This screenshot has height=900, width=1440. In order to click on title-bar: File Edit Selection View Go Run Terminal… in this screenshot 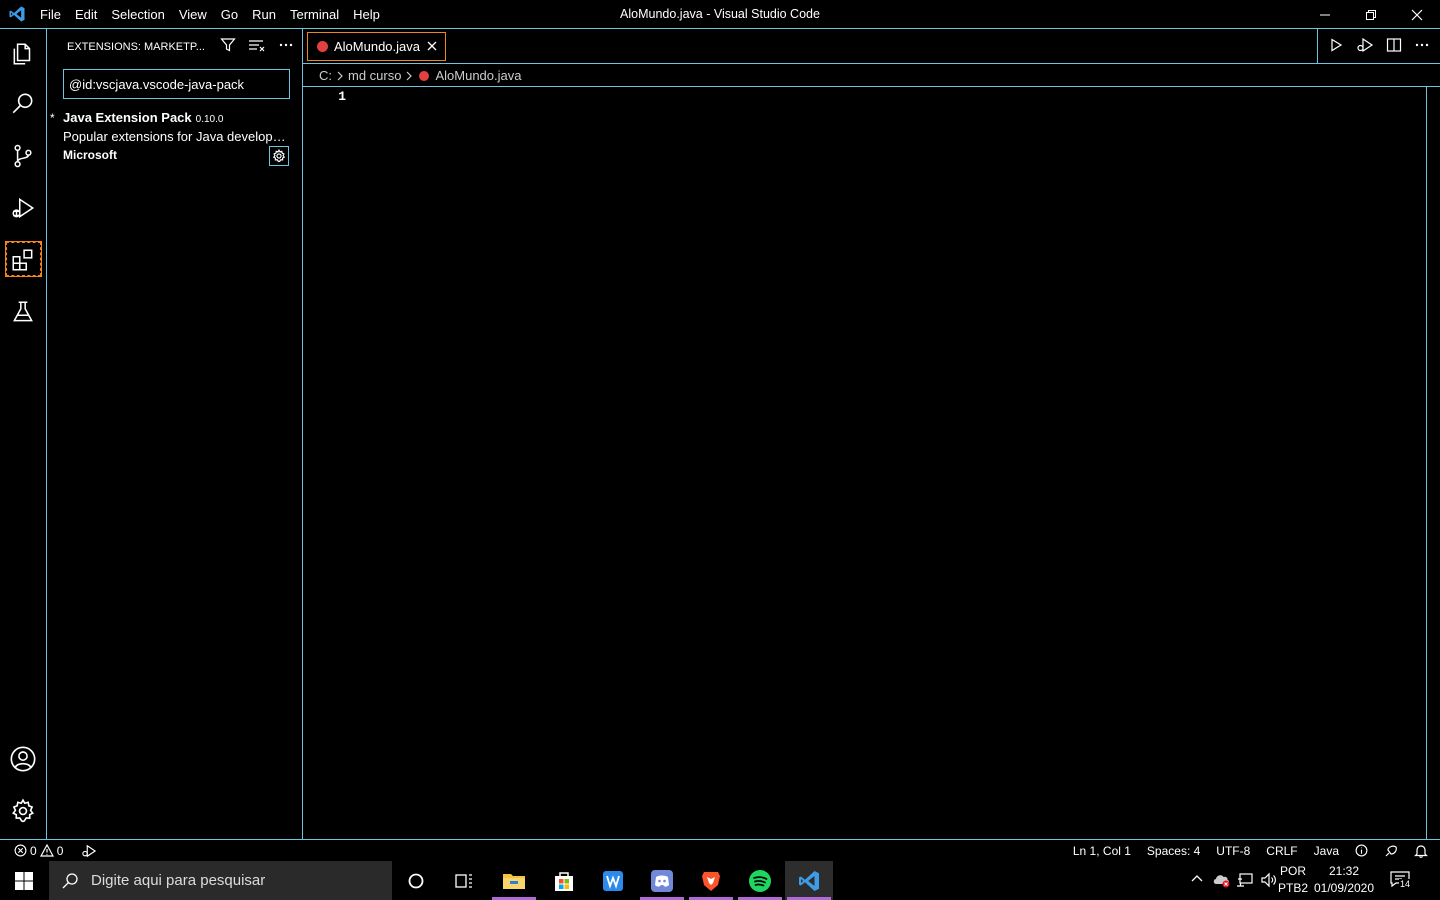, I will do `click(720, 14)`.